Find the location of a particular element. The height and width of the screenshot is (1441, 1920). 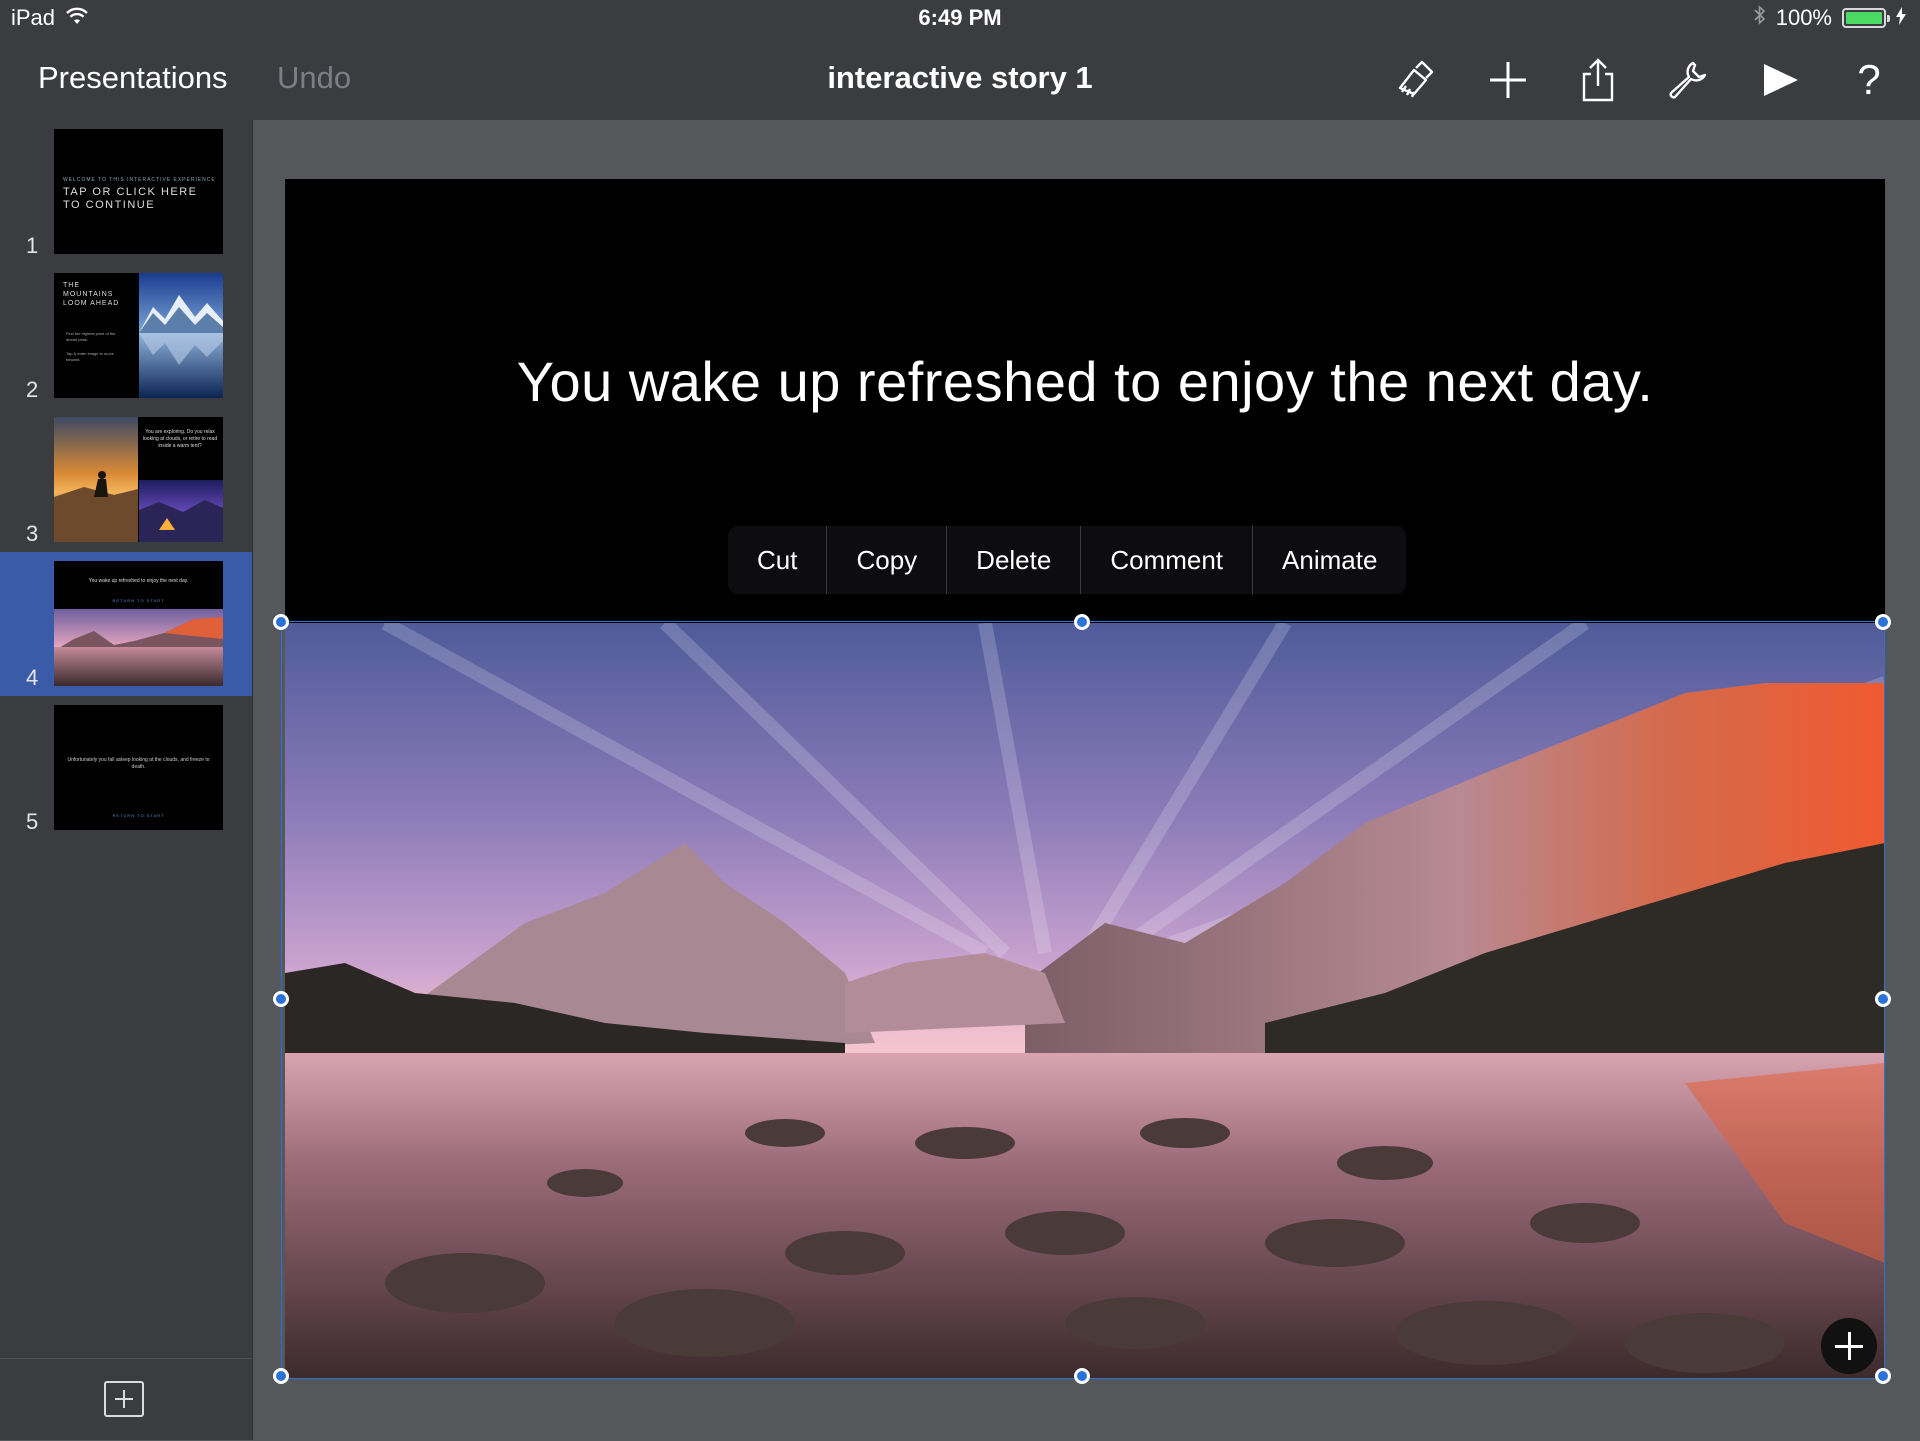

battery-icon is located at coordinates (1866, 18).